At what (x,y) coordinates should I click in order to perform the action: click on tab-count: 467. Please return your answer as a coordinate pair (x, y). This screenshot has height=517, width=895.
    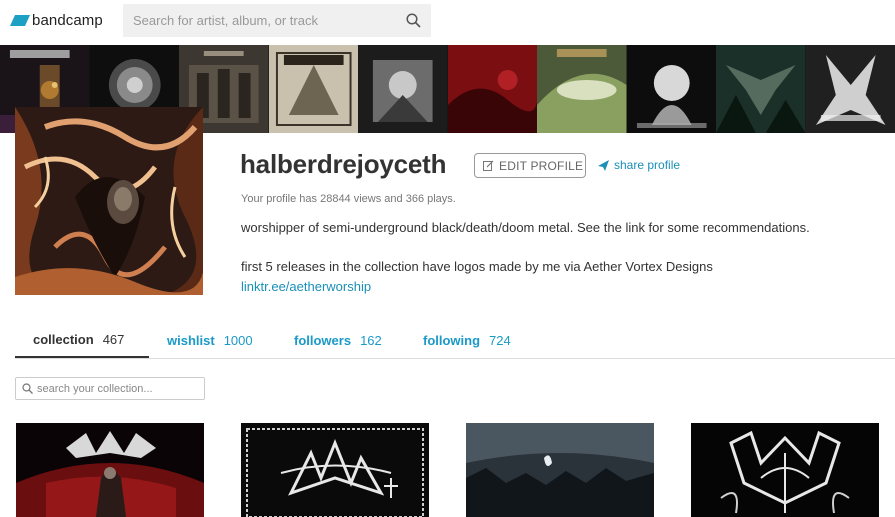
    Looking at the image, I should click on (113, 339).